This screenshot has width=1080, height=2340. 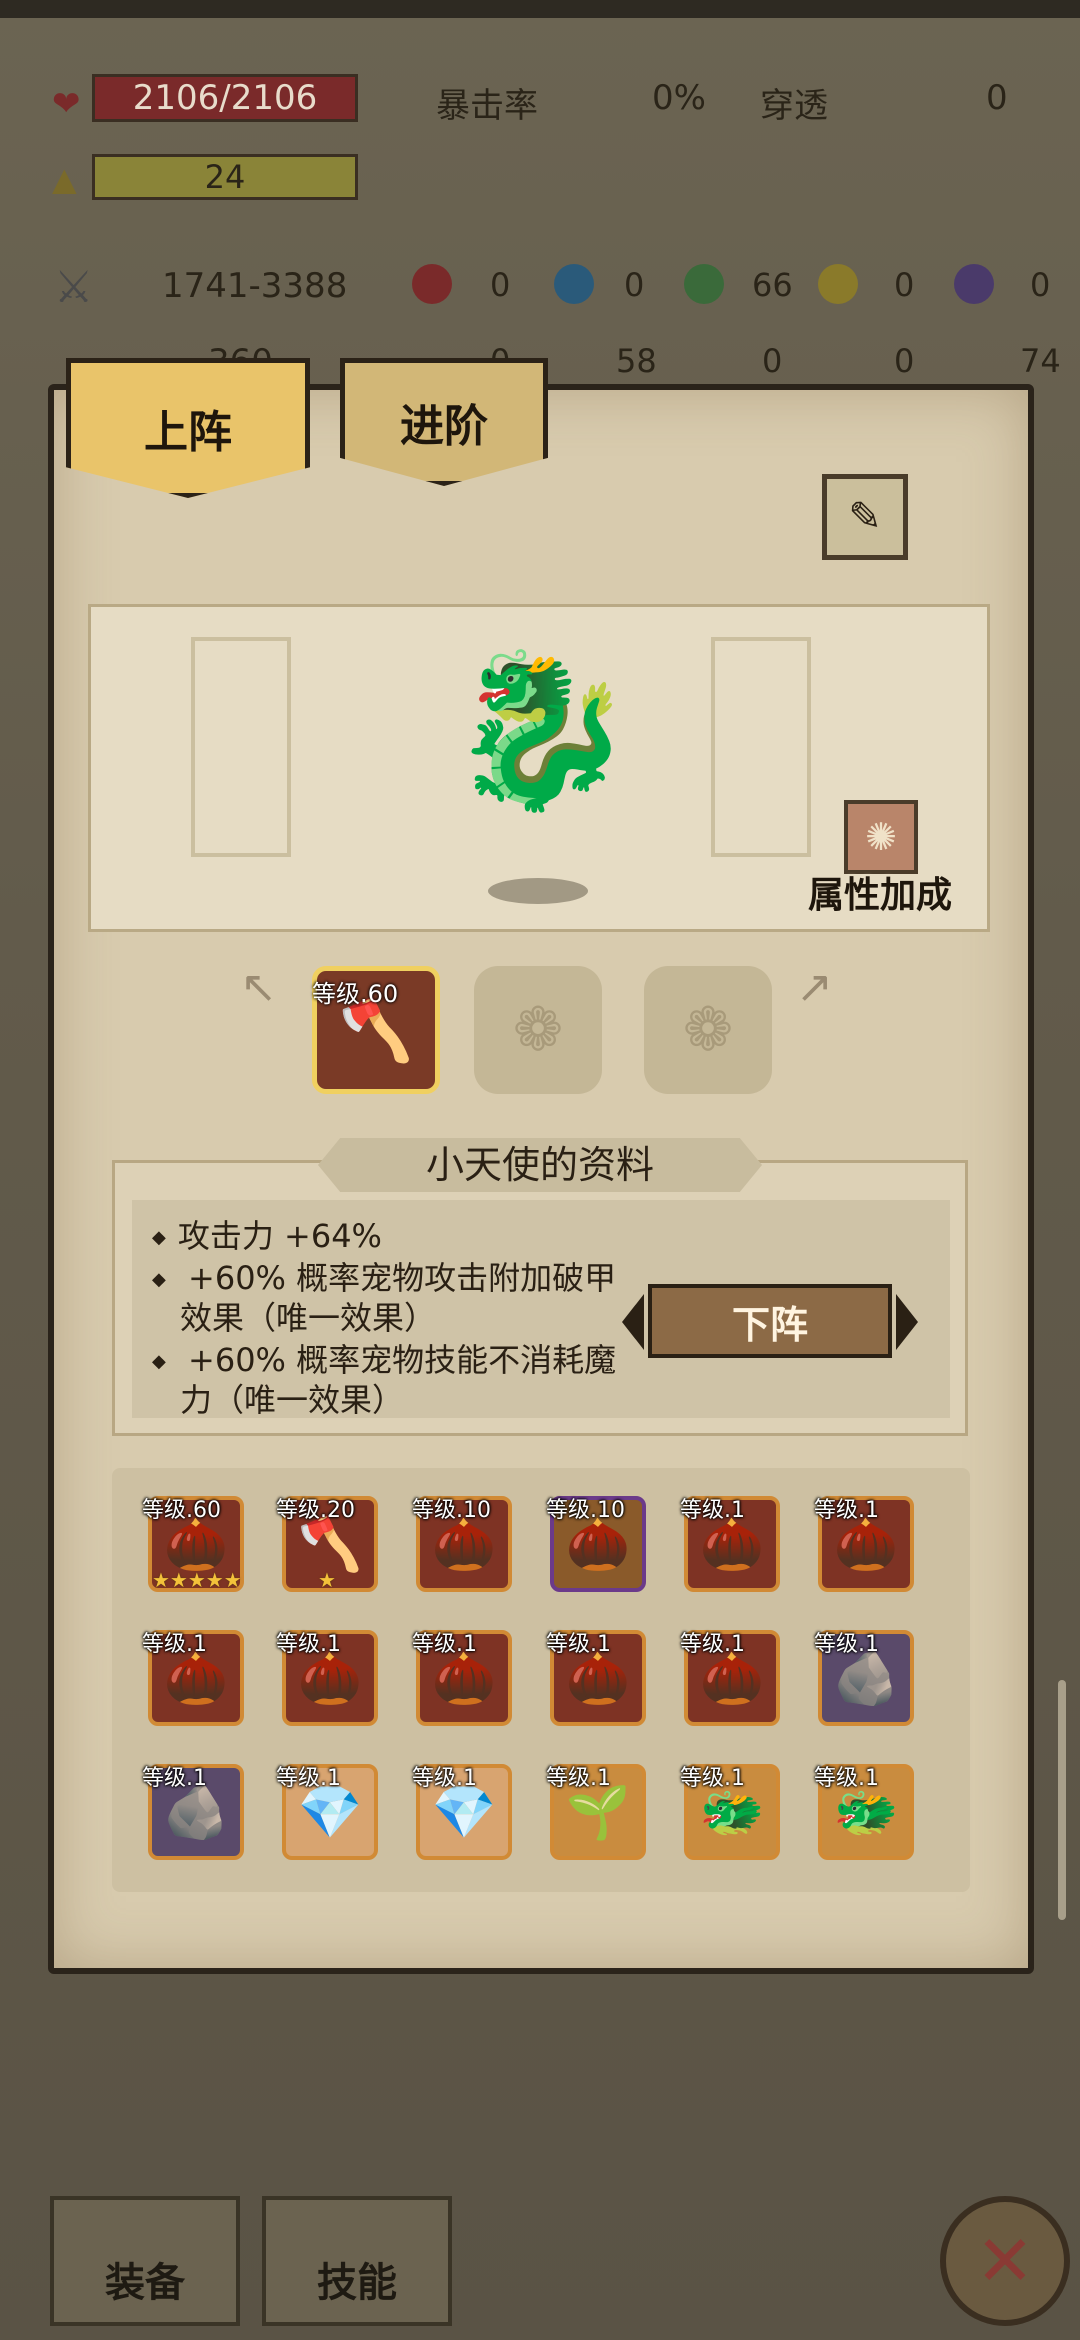 What do you see at coordinates (761, 747) in the screenshot?
I see `pillar-right` at bounding box center [761, 747].